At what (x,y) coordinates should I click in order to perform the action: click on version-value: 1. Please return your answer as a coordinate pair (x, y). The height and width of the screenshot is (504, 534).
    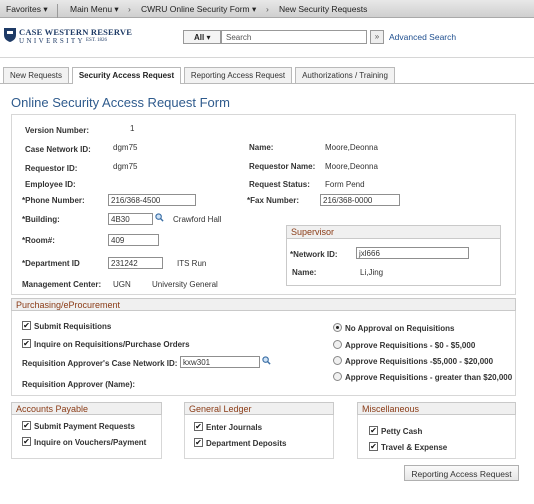
    Looking at the image, I should click on (132, 128).